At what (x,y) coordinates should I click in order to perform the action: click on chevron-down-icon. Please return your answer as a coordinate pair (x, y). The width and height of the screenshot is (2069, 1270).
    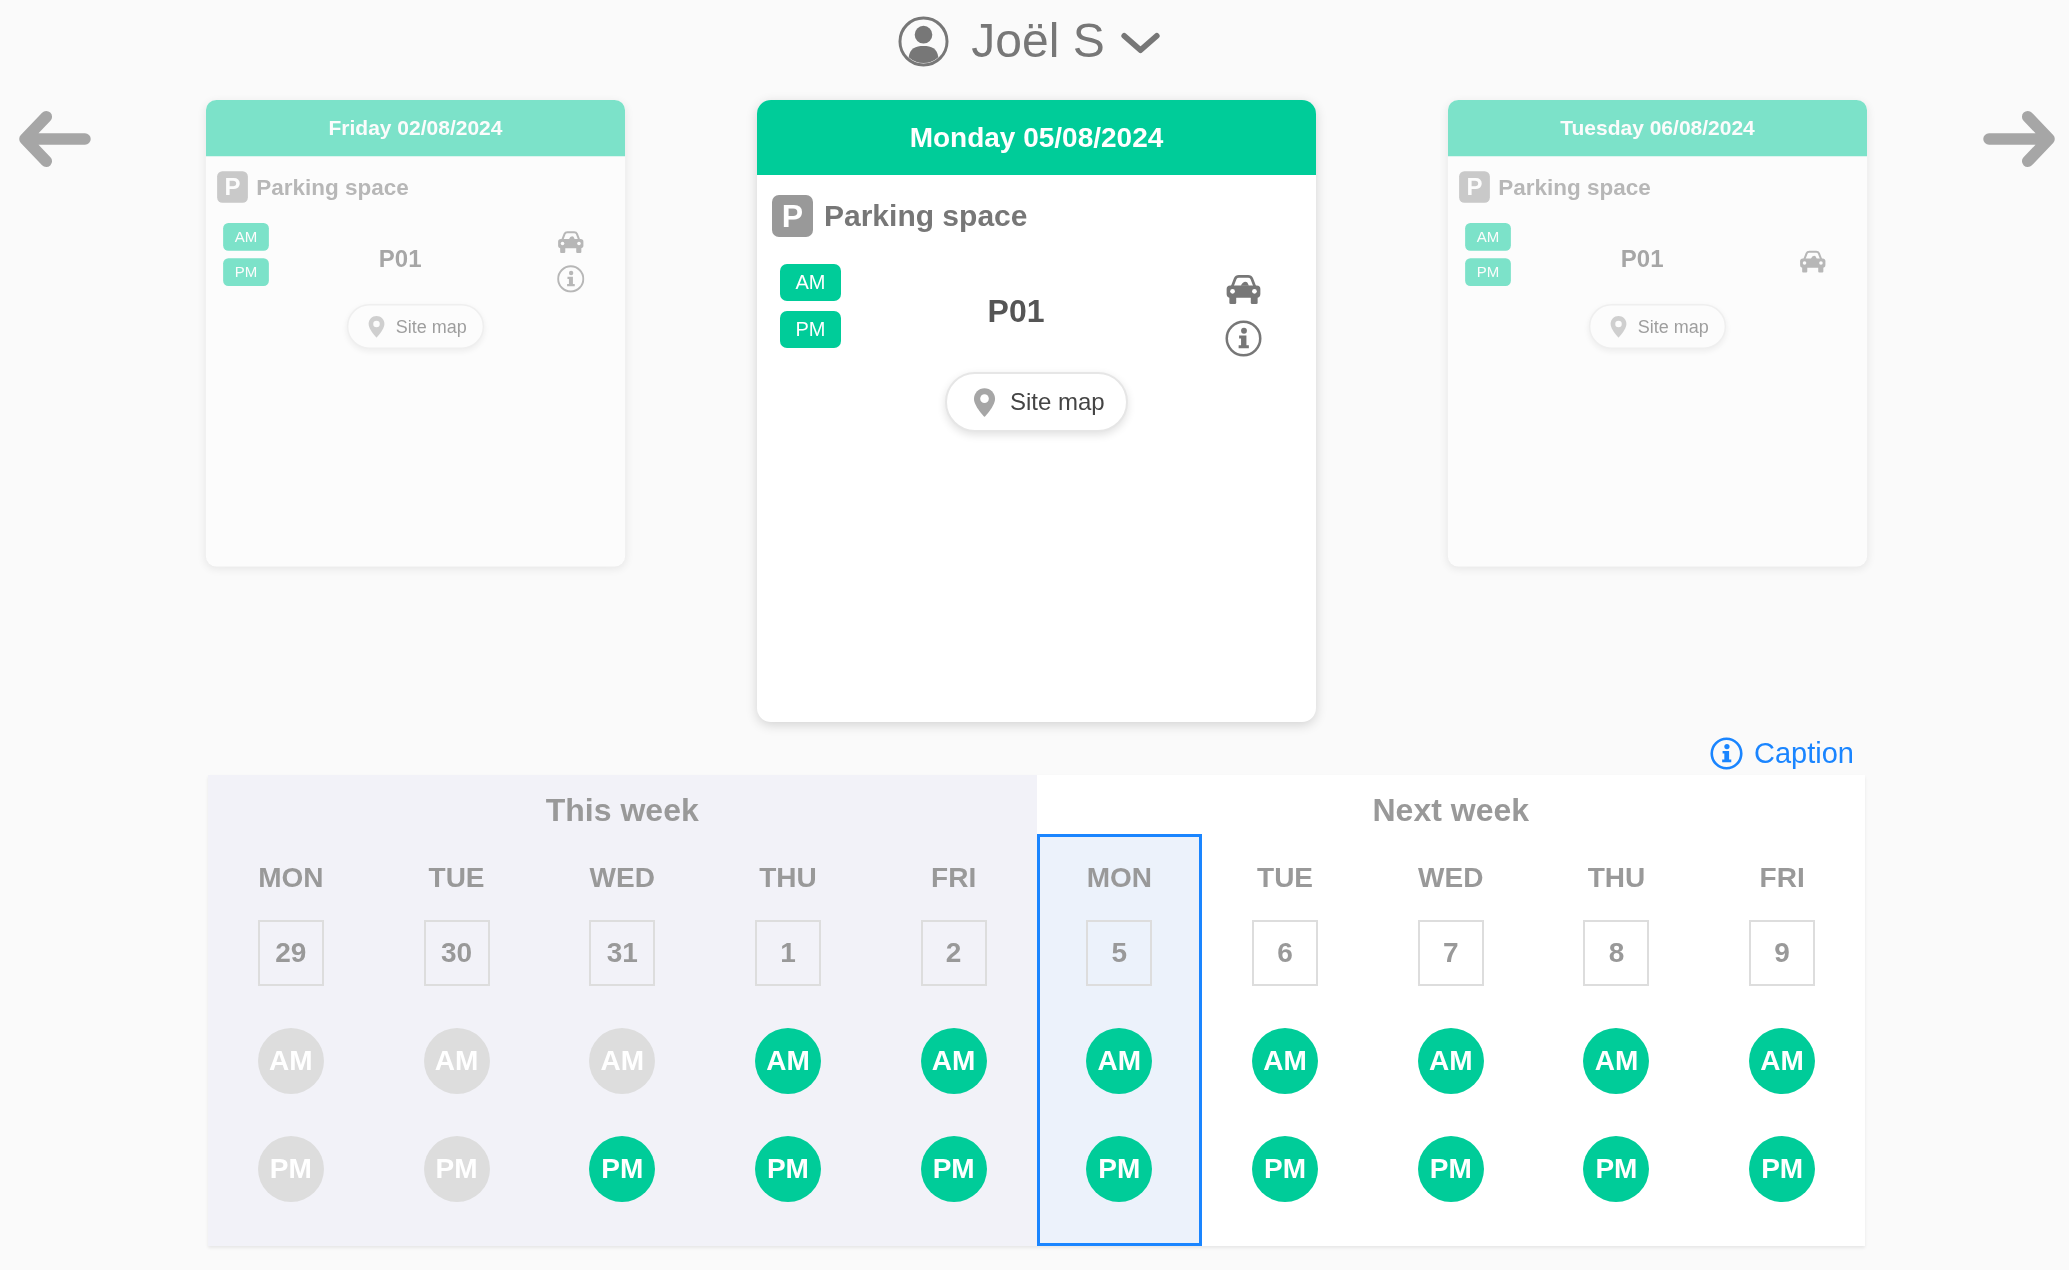
    Looking at the image, I should click on (1140, 43).